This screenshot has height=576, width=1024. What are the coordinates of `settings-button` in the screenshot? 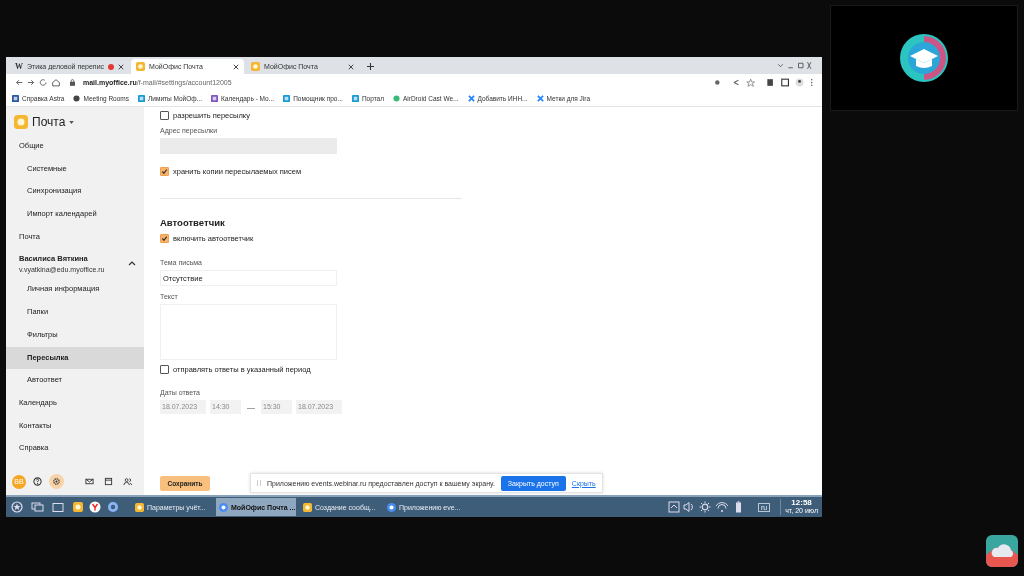 It's located at (56, 481).